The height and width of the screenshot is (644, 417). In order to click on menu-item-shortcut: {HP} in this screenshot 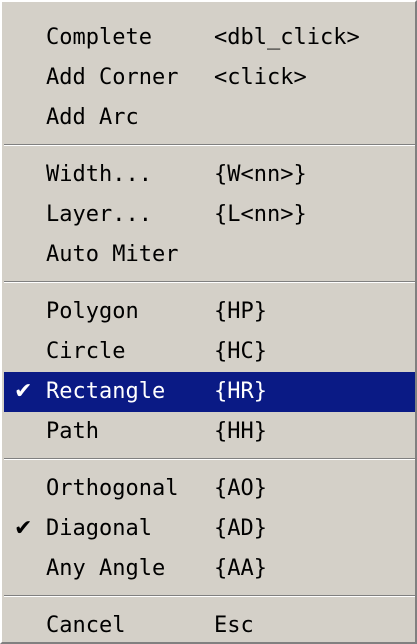, I will do `click(240, 311)`.